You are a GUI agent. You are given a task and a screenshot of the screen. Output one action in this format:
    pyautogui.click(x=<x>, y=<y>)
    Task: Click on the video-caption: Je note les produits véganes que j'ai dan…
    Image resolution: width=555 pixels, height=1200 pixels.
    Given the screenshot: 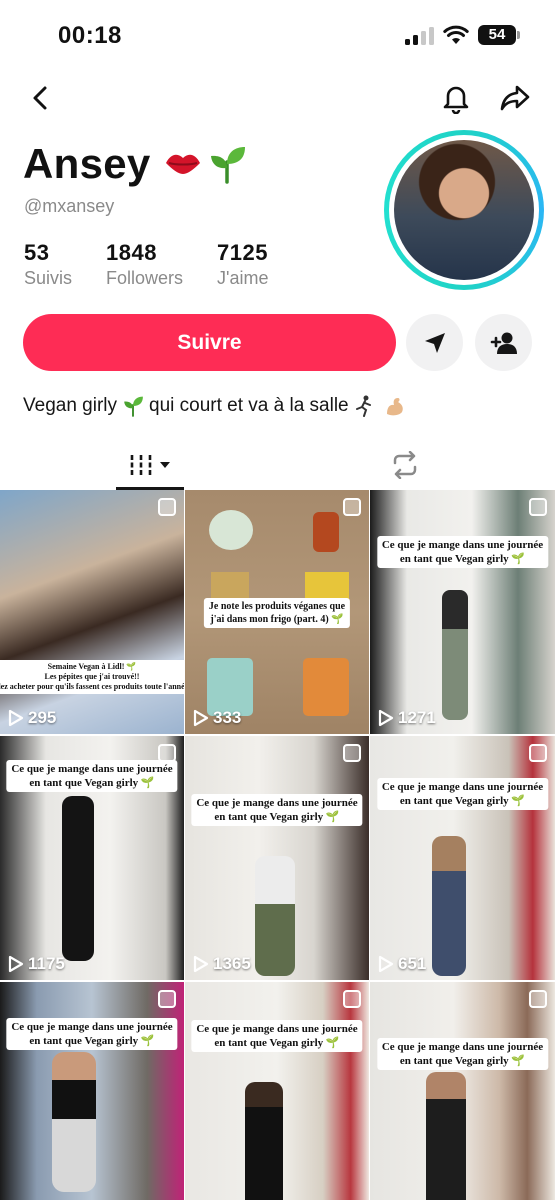 What is the action you would take?
    pyautogui.click(x=277, y=613)
    